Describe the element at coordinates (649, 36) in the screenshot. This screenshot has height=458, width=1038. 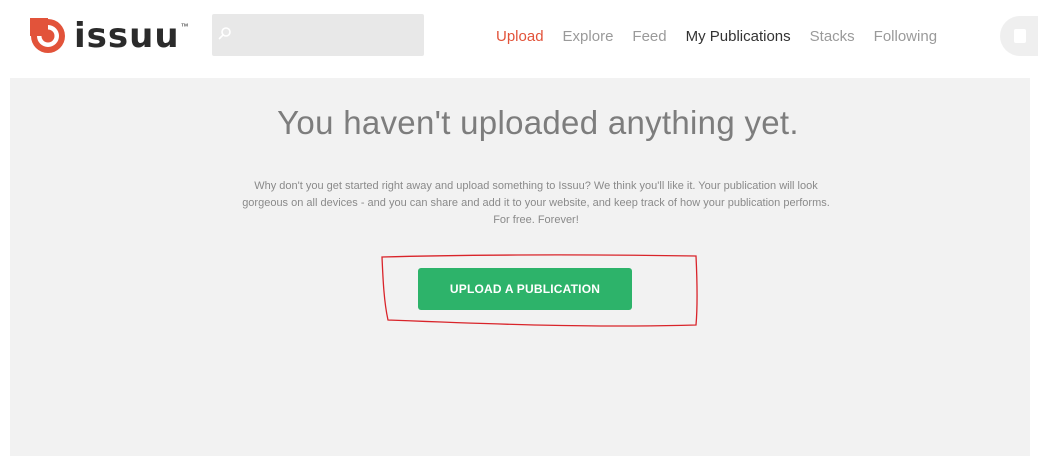
I see `nav-feed: Feed` at that location.